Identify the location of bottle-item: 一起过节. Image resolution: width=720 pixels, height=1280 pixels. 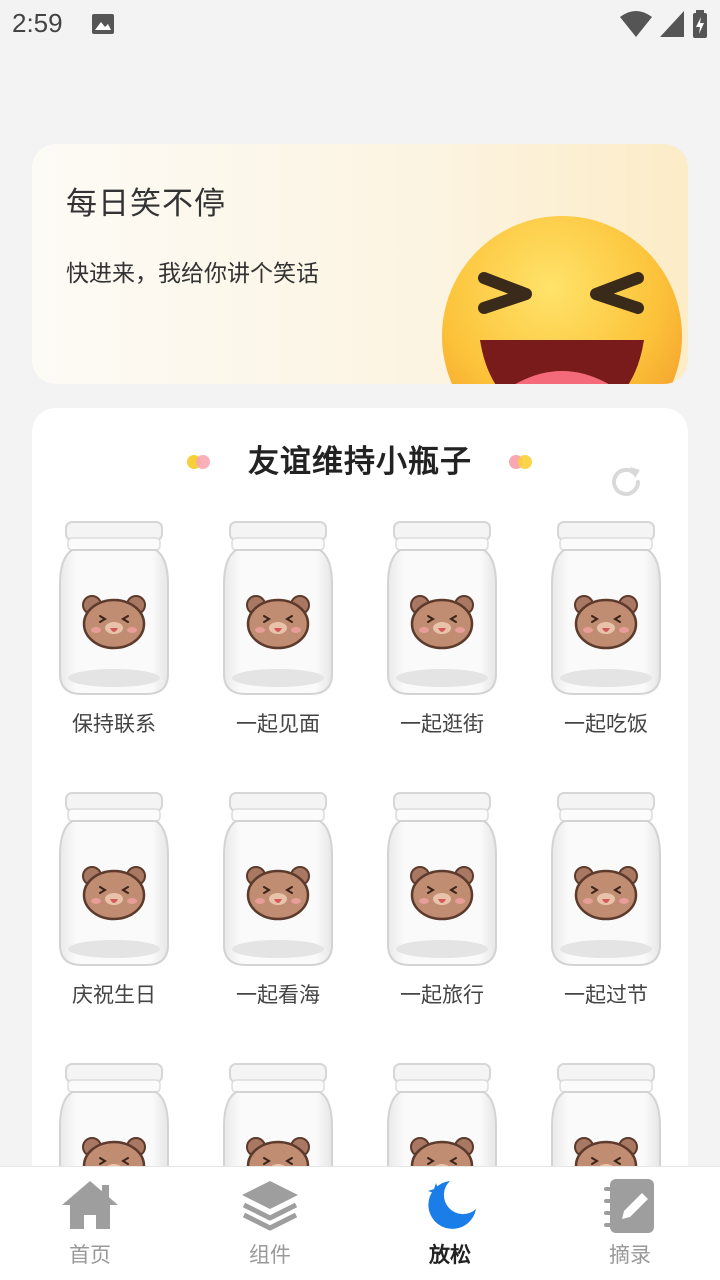
(606, 899).